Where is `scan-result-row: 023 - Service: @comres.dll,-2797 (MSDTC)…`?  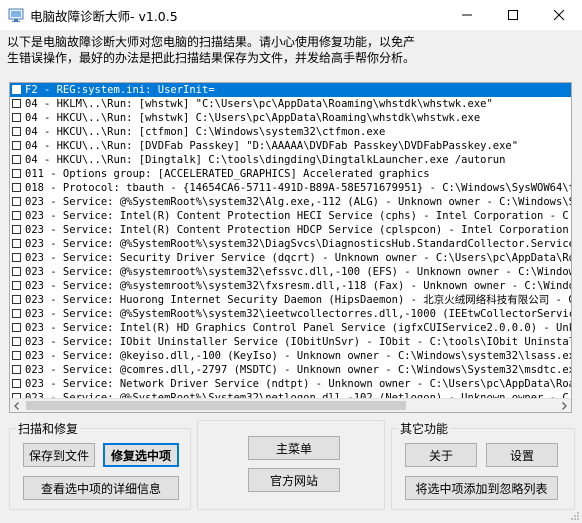 scan-result-row: 023 - Service: @comres.dll,-2797 (MSDTC)… is located at coordinates (290, 370).